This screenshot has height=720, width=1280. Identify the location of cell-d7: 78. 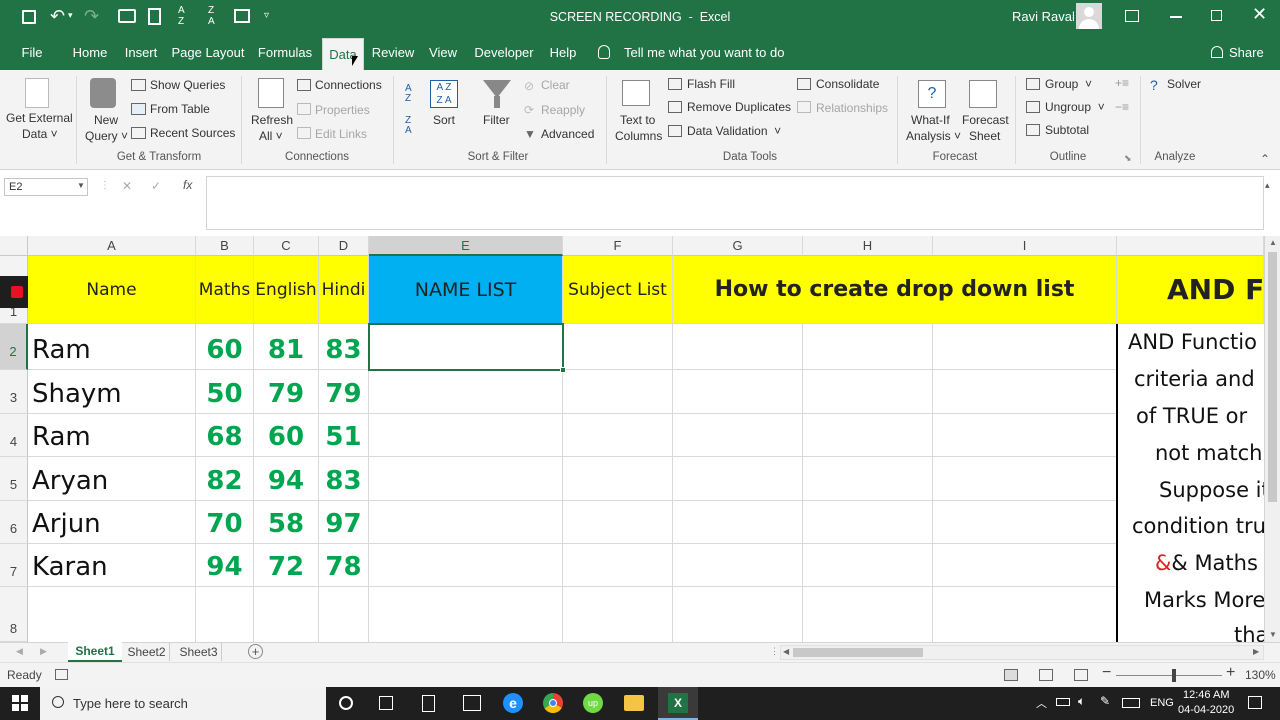
(344, 565).